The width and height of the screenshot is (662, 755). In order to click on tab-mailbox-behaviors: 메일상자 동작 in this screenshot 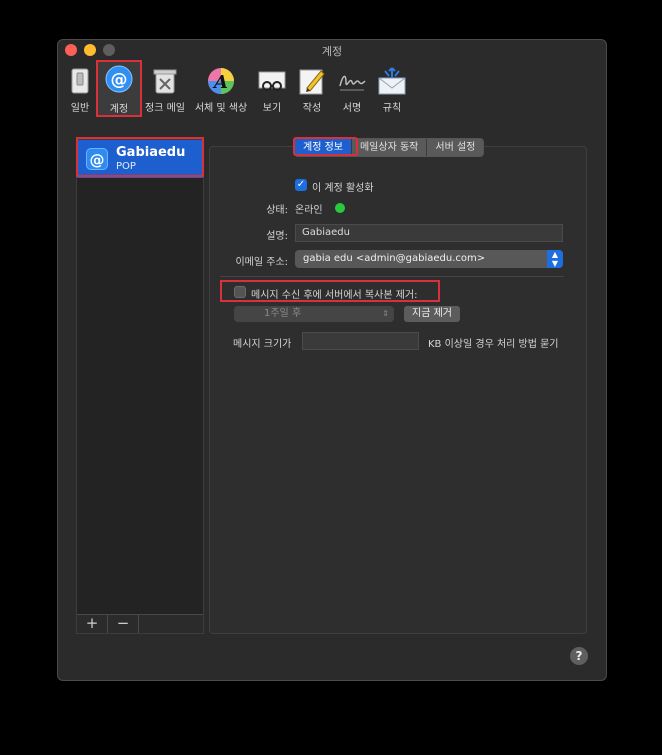, I will do `click(388, 147)`.